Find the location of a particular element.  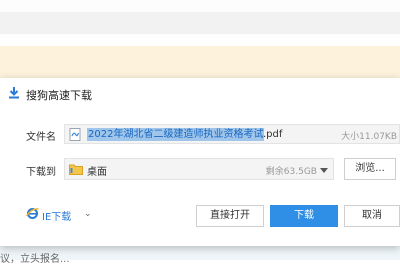

chevron-down-icon: ⌄ is located at coordinates (88, 214).